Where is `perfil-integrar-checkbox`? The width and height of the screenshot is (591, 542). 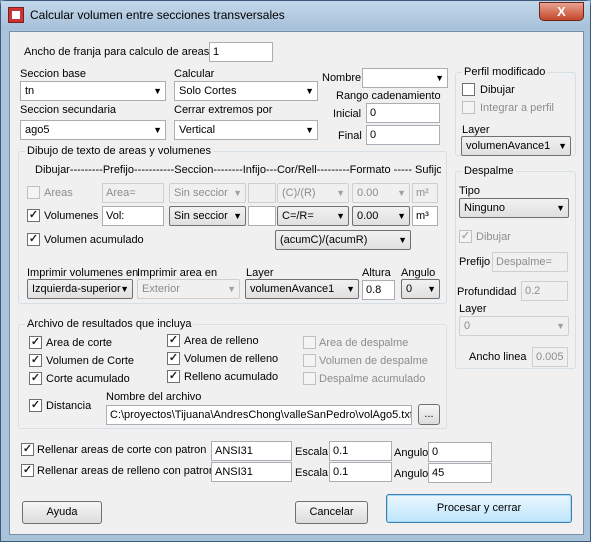
perfil-integrar-checkbox is located at coordinates (468, 107).